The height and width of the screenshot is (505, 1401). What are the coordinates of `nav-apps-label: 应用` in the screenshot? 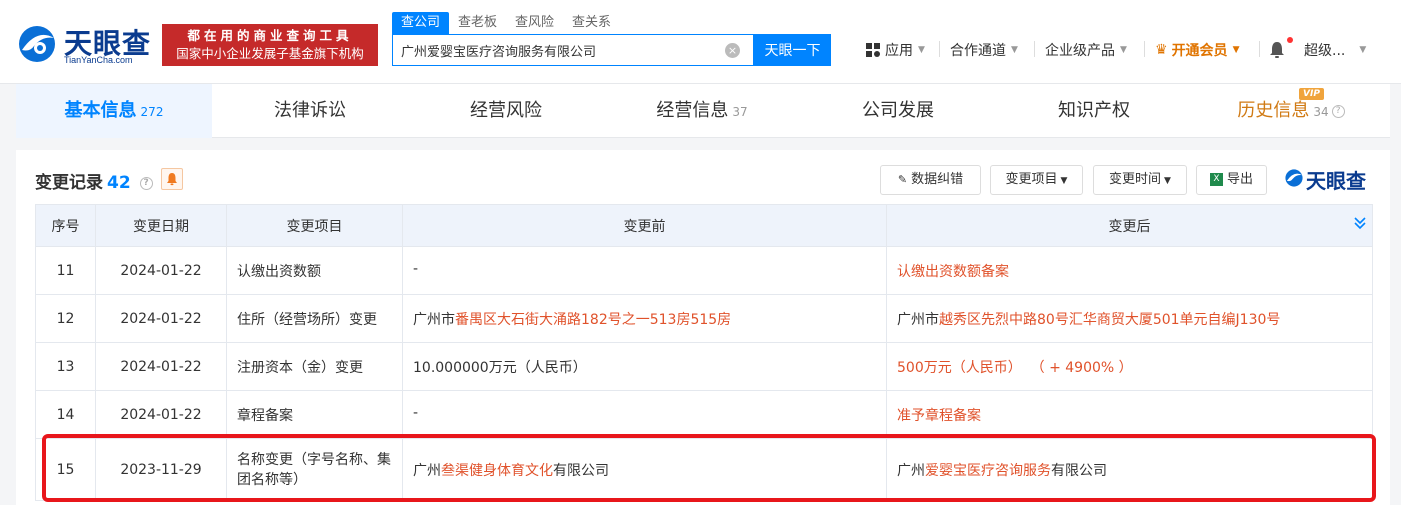 It's located at (899, 51).